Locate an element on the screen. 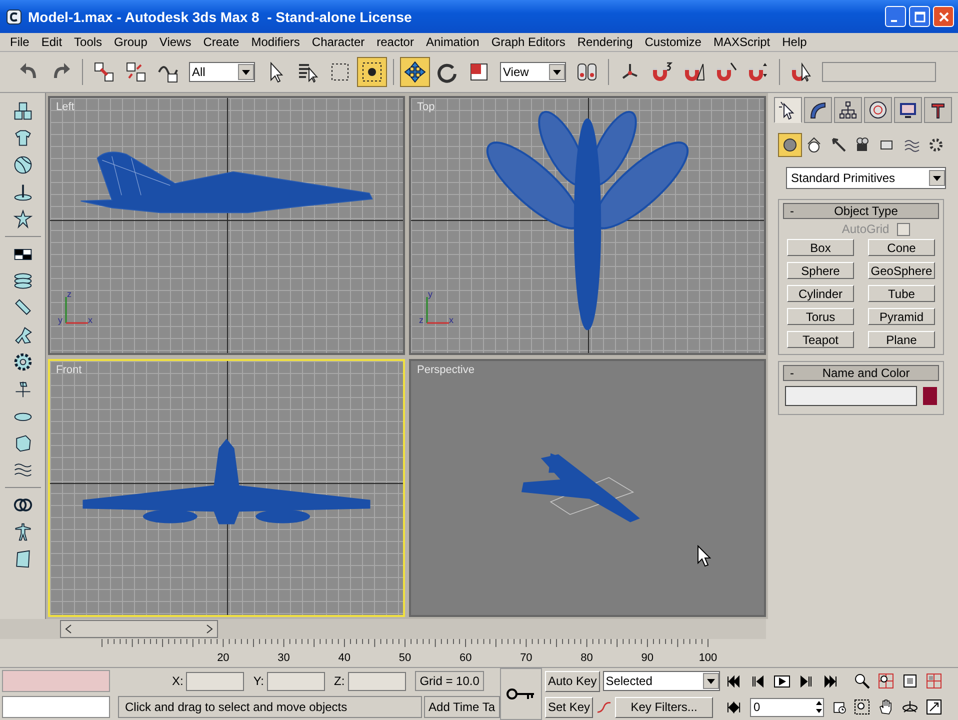 This screenshot has width=958, height=720. menu-item: Character is located at coordinates (338, 42).